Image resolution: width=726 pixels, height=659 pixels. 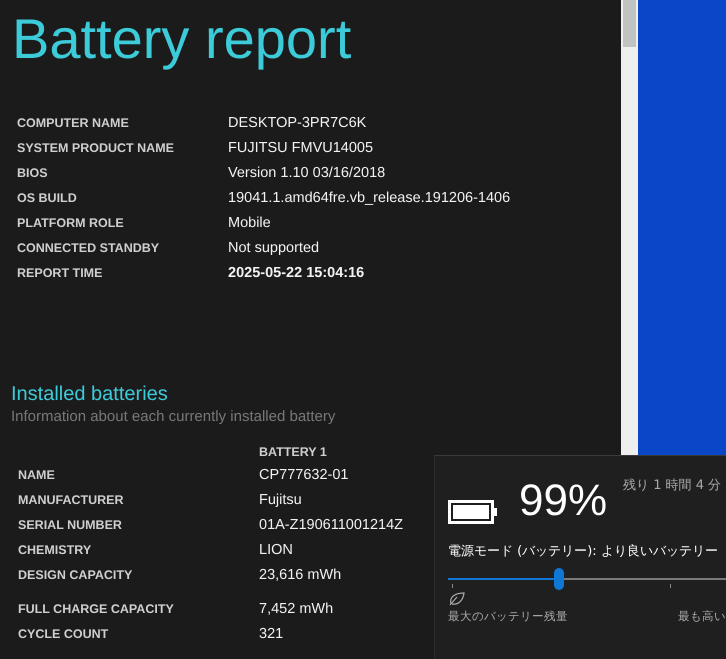 I want to click on battery-label: MANUFACTURER, so click(x=71, y=499).